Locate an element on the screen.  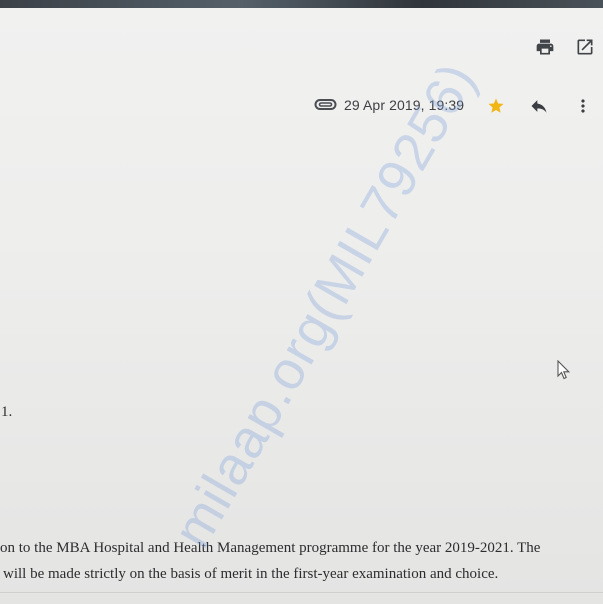
open-in-new-window-icon is located at coordinates (585, 47).